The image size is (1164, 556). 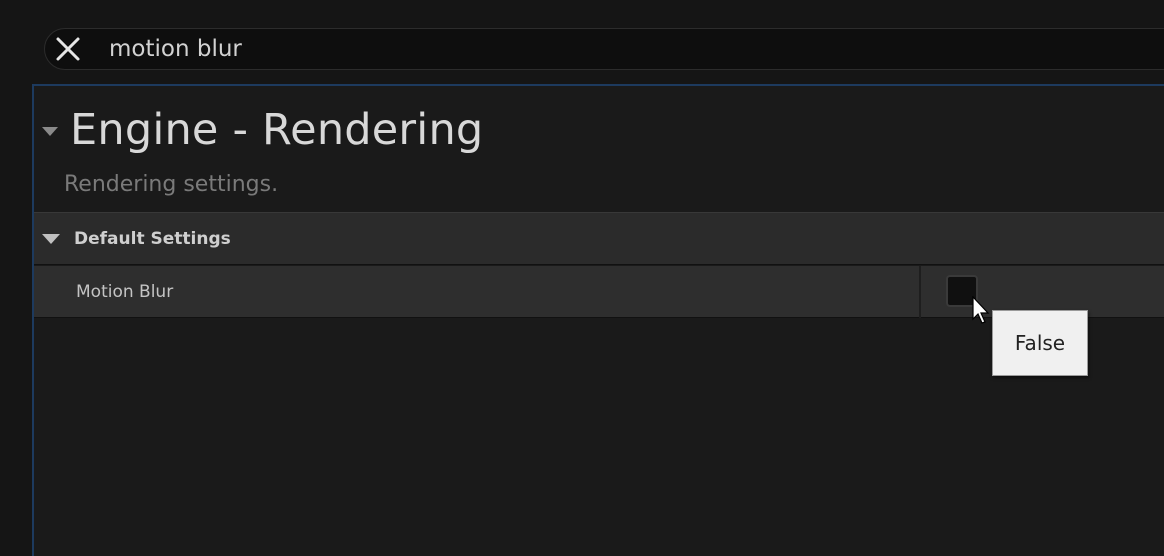 What do you see at coordinates (50, 131) in the screenshot?
I see `collapse-arrow-icon` at bounding box center [50, 131].